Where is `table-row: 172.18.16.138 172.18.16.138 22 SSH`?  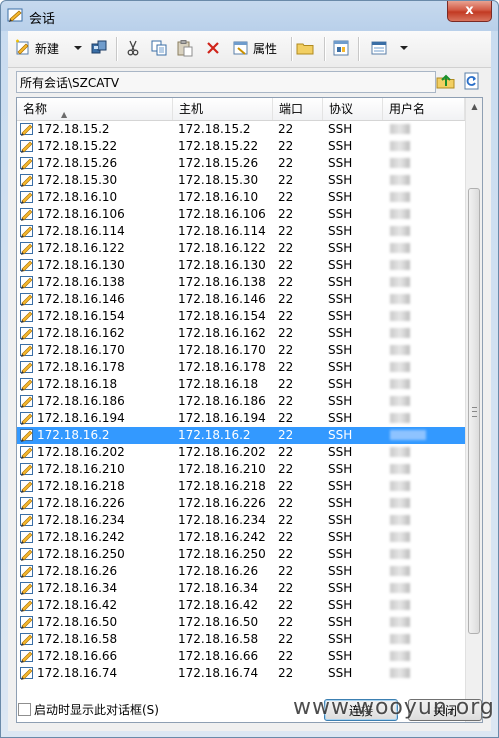
table-row: 172.18.16.138 172.18.16.138 22 SSH is located at coordinates (241, 282).